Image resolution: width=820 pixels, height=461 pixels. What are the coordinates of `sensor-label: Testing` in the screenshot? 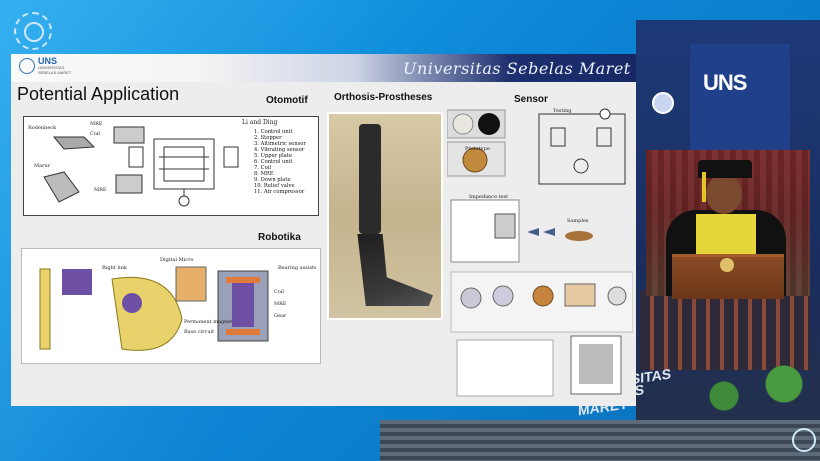 It's located at (562, 111).